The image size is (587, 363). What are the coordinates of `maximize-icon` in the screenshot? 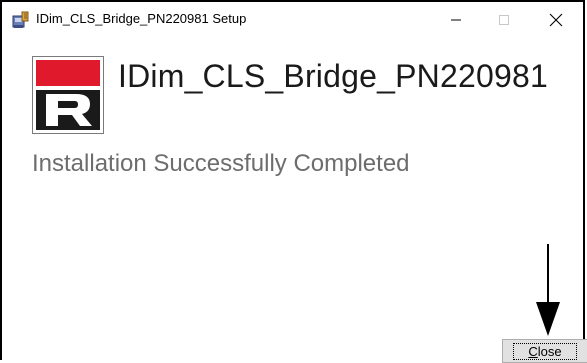 It's located at (504, 20).